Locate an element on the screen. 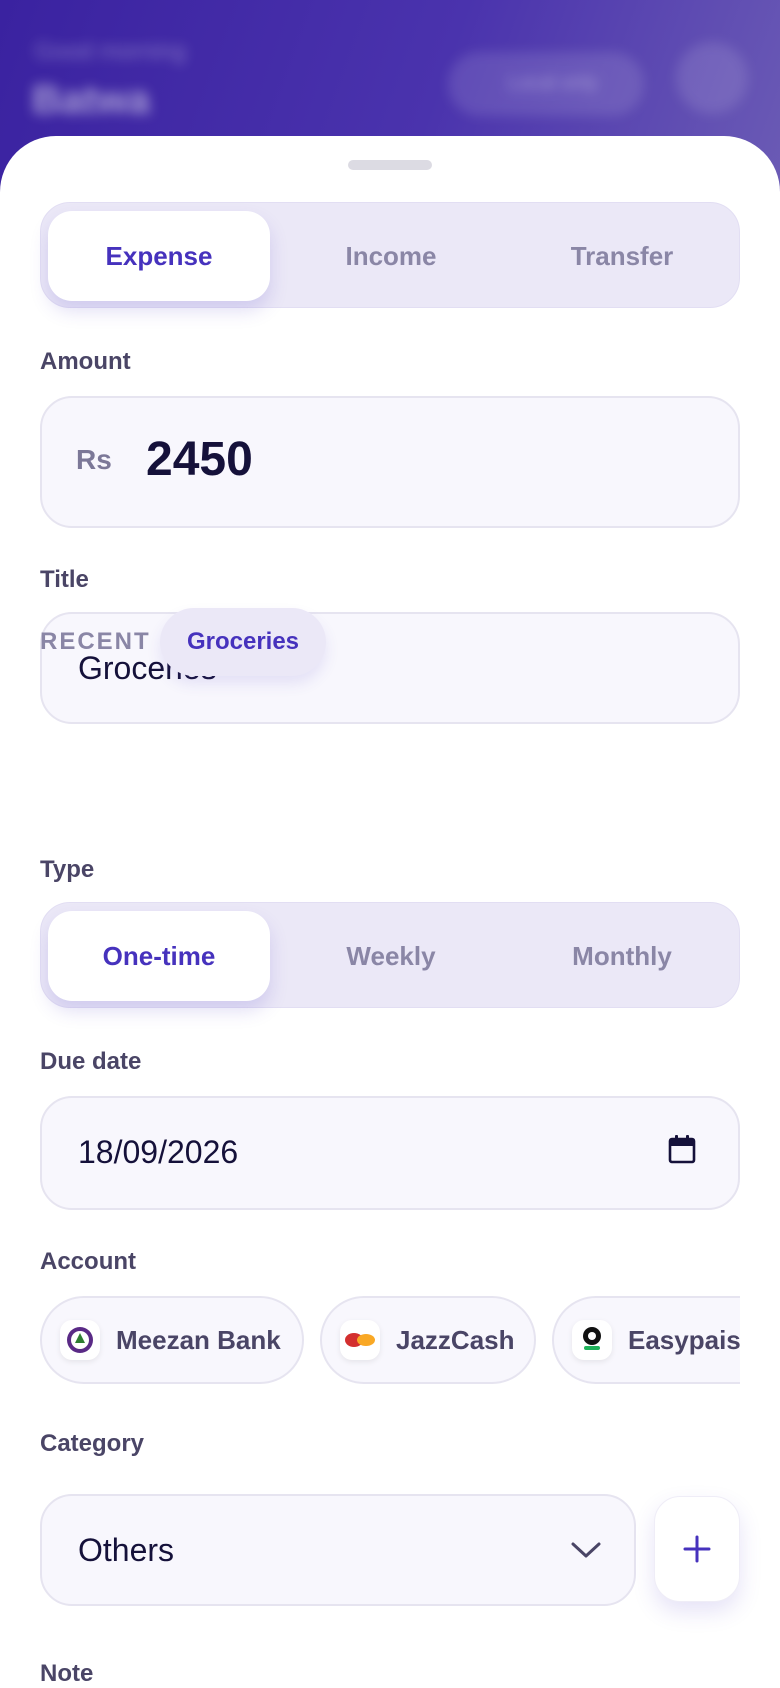  type-label: Type is located at coordinates (67, 869).